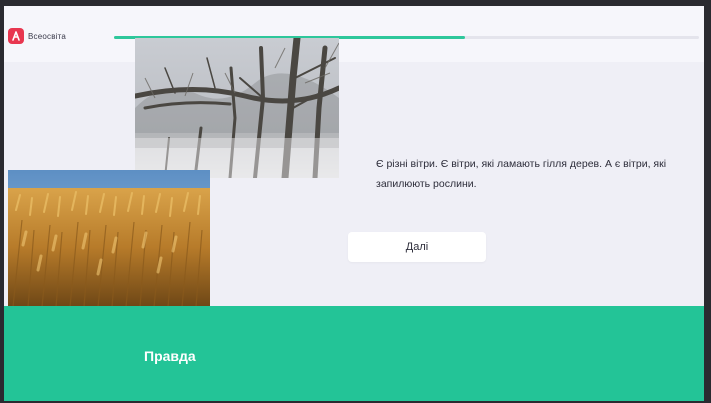  I want to click on brand-name: Всеосвіта, so click(47, 36).